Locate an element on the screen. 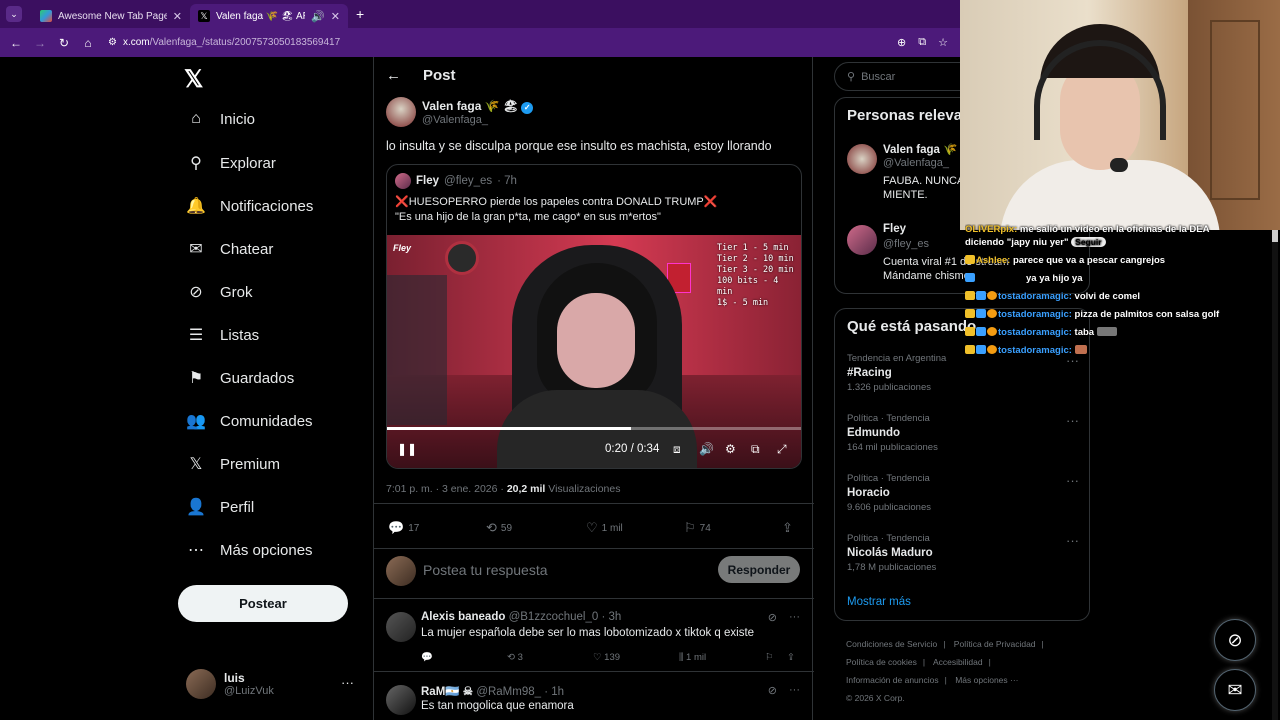  author-handle: @Valenfaga_ is located at coordinates (477, 120).